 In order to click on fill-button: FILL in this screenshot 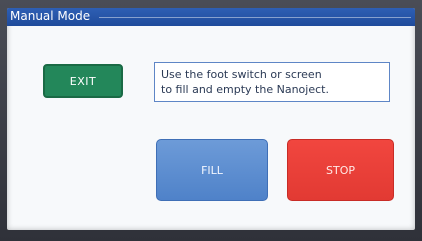, I will do `click(212, 170)`.